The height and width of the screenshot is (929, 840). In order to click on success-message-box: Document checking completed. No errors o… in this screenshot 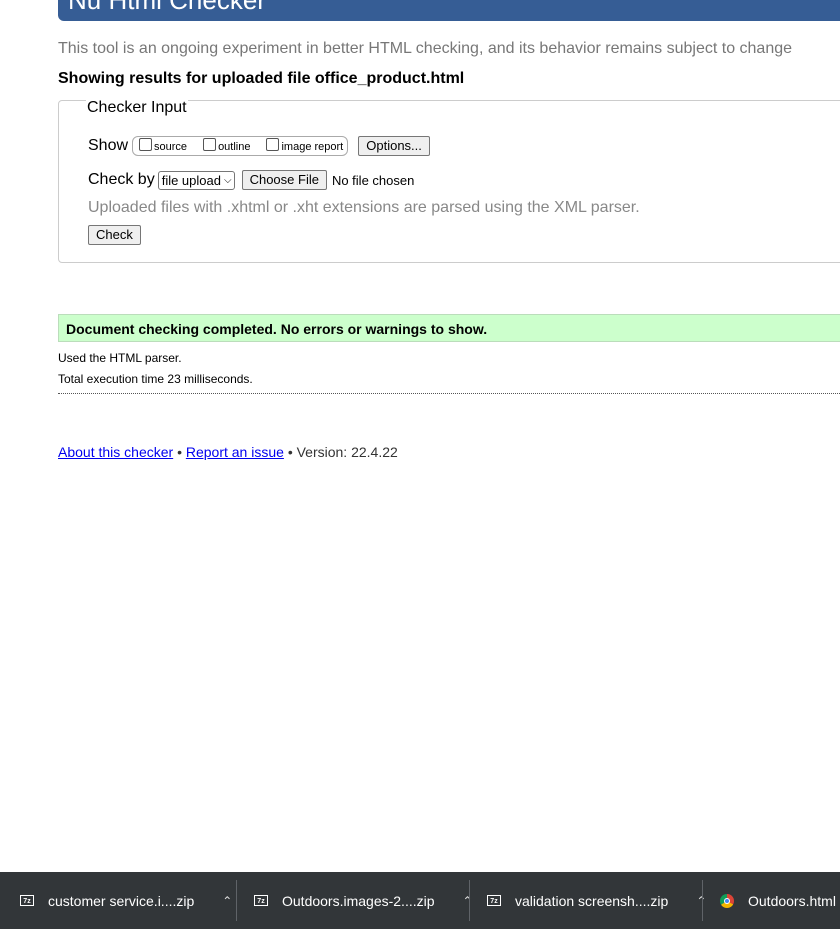, I will do `click(449, 328)`.